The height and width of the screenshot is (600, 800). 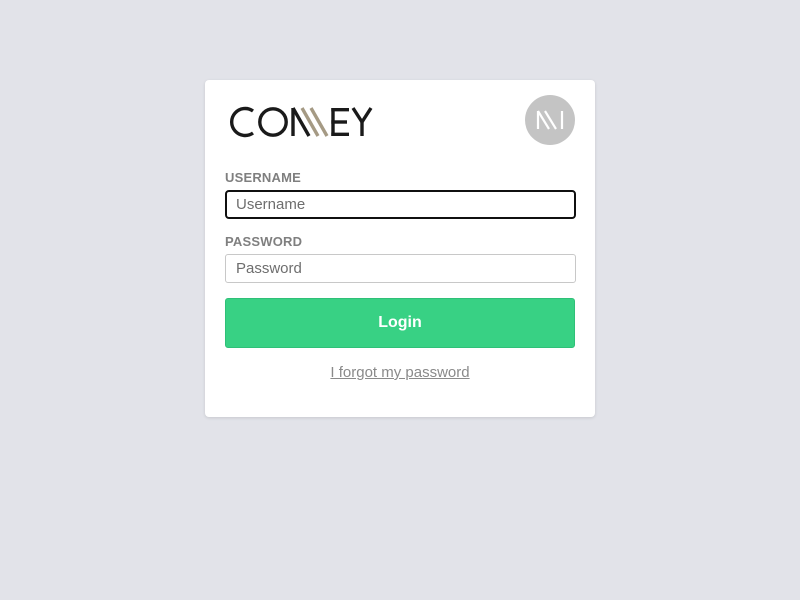 I want to click on login-button: Login, so click(x=400, y=323).